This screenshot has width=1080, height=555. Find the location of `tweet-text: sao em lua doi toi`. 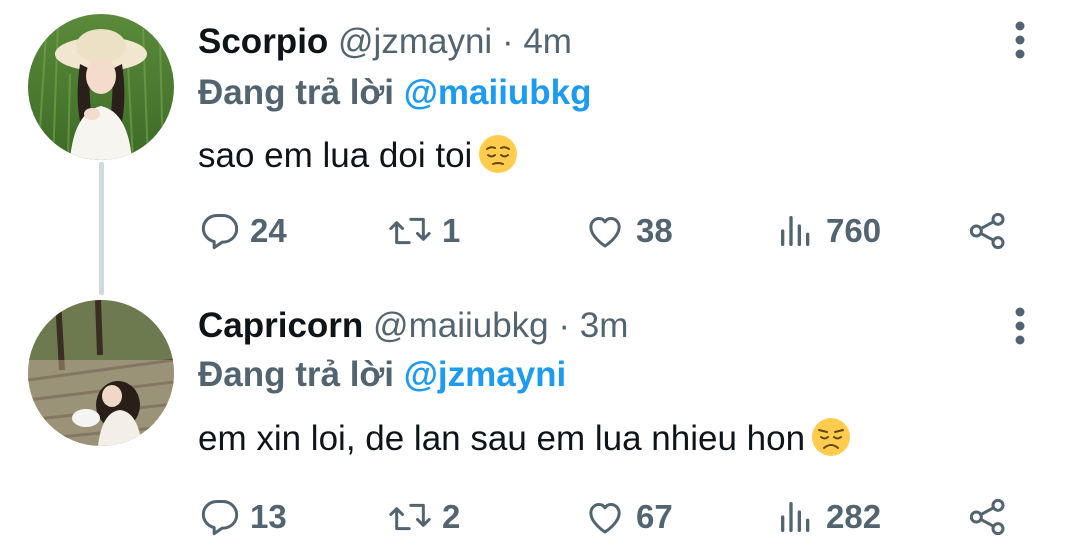

tweet-text: sao em lua doi toi is located at coordinates (358, 155).